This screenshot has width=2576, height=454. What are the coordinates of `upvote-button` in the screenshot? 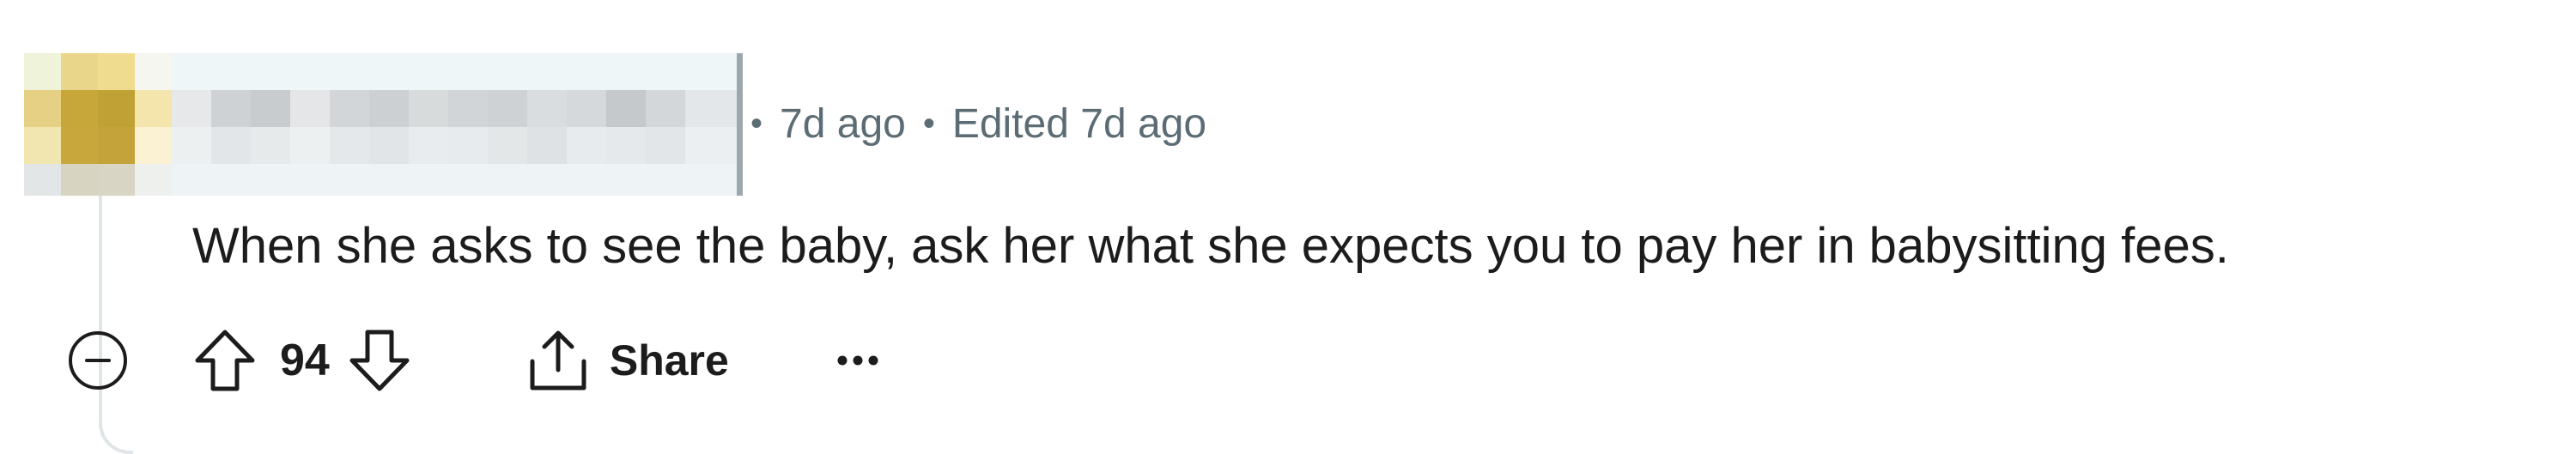 It's located at (225, 360).